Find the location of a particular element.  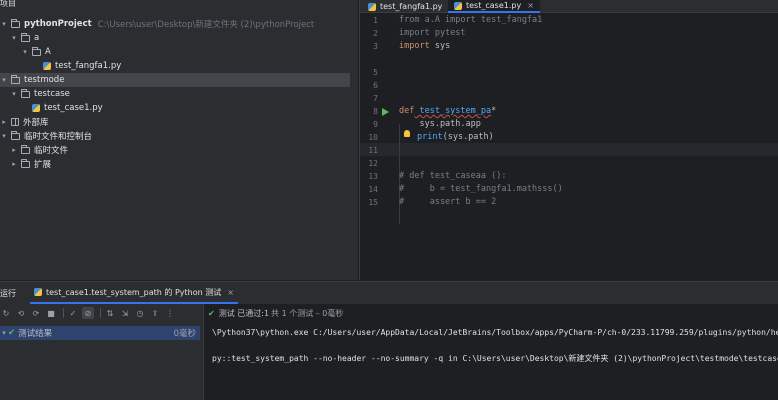

stop-icon: ■ is located at coordinates (51, 313).